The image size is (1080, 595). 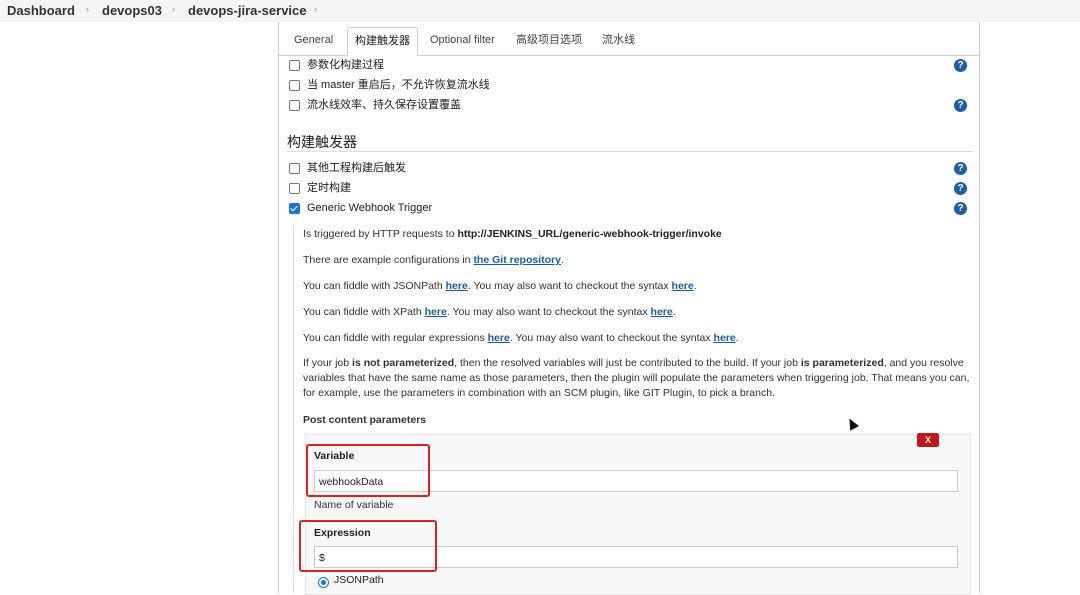 What do you see at coordinates (328, 363) in the screenshot?
I see `info-text: If your job` at bounding box center [328, 363].